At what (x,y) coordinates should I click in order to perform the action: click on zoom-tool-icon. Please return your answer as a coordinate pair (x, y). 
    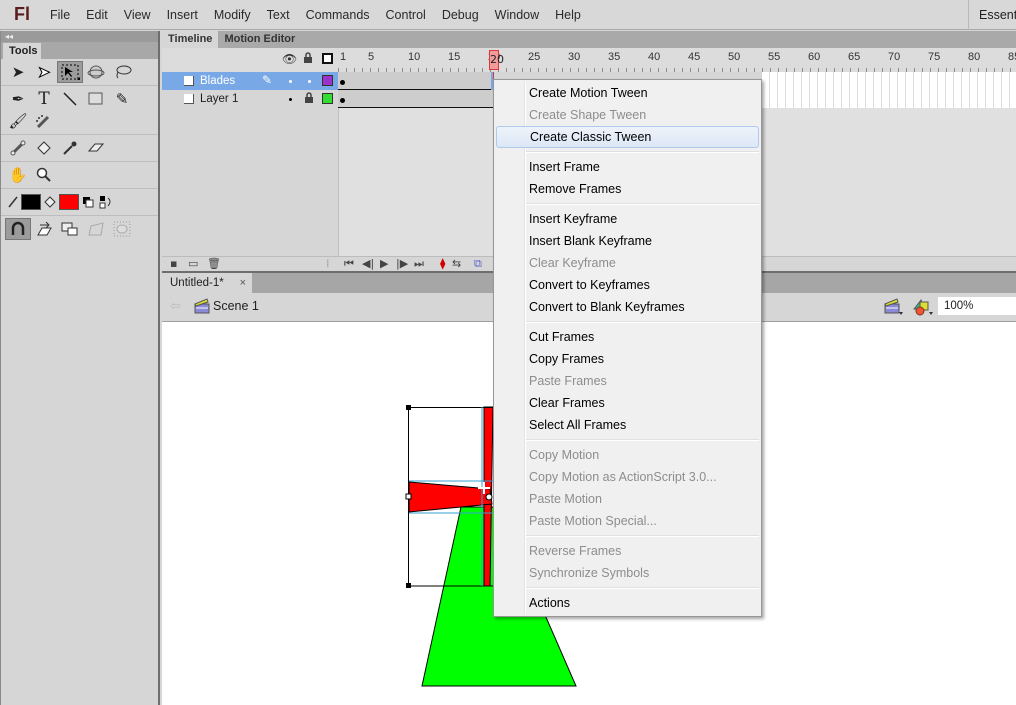
    Looking at the image, I should click on (44, 175).